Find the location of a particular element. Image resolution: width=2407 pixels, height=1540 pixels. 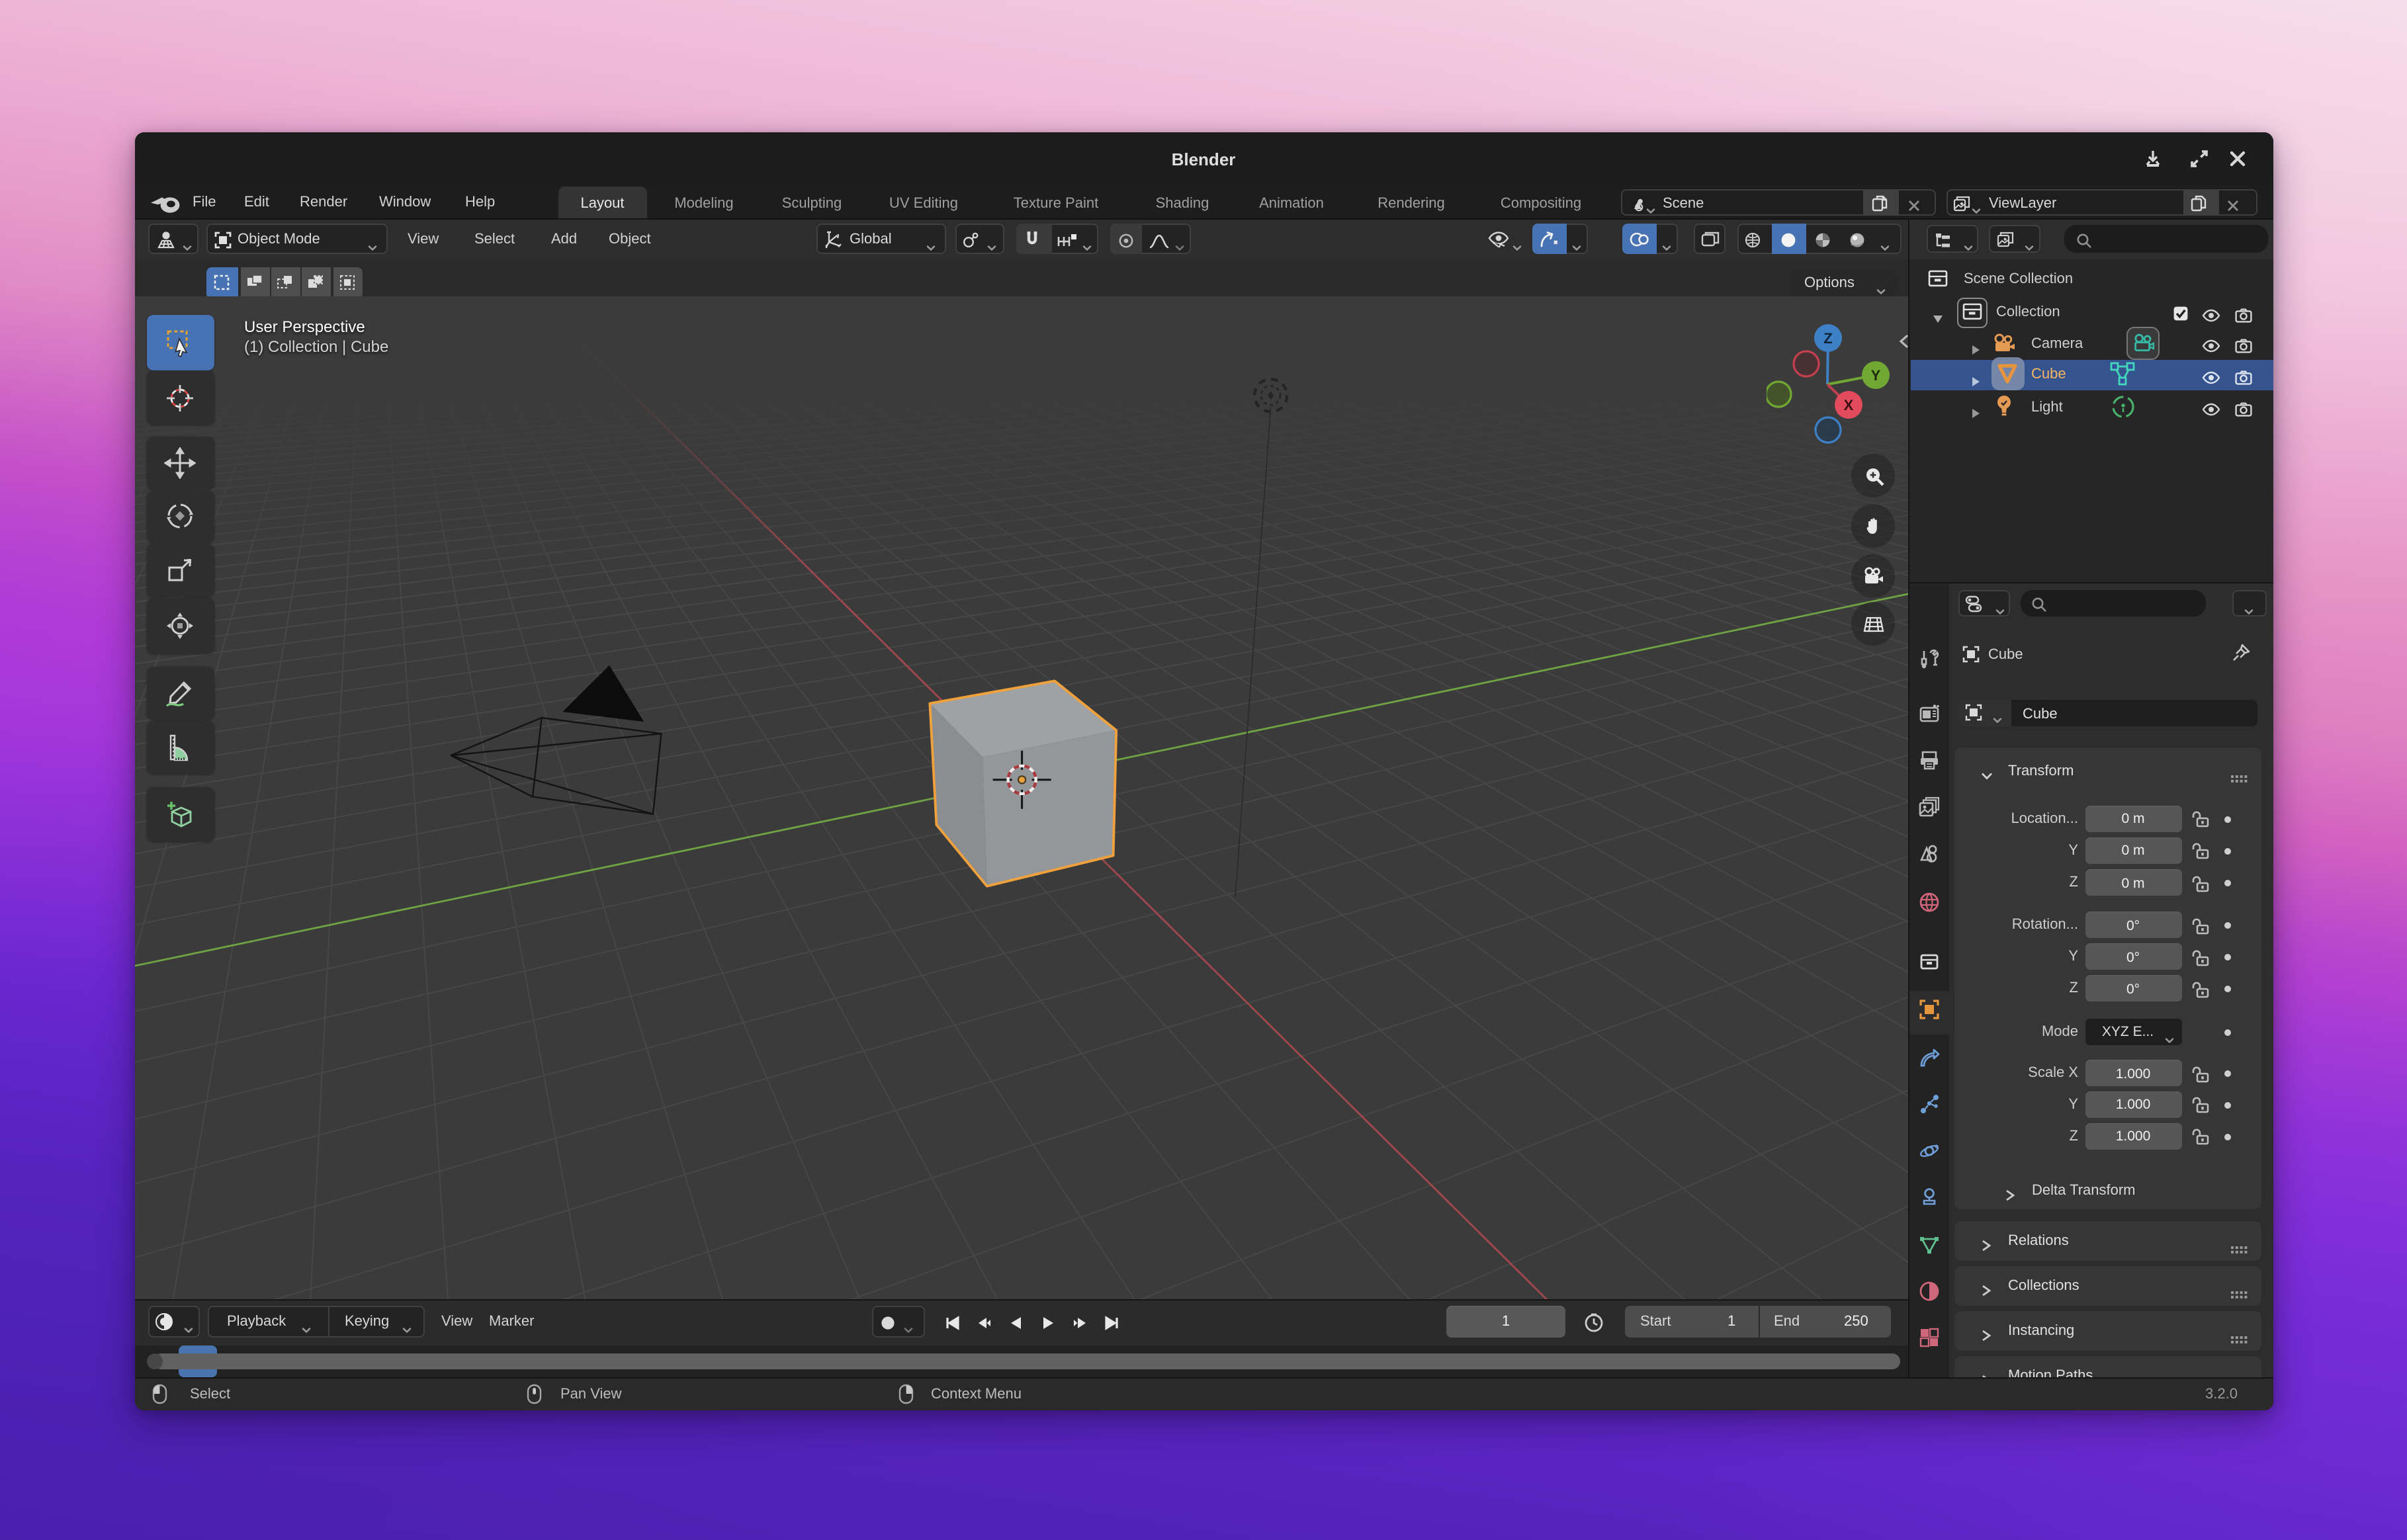

svg-text: Z is located at coordinates (1827, 338).